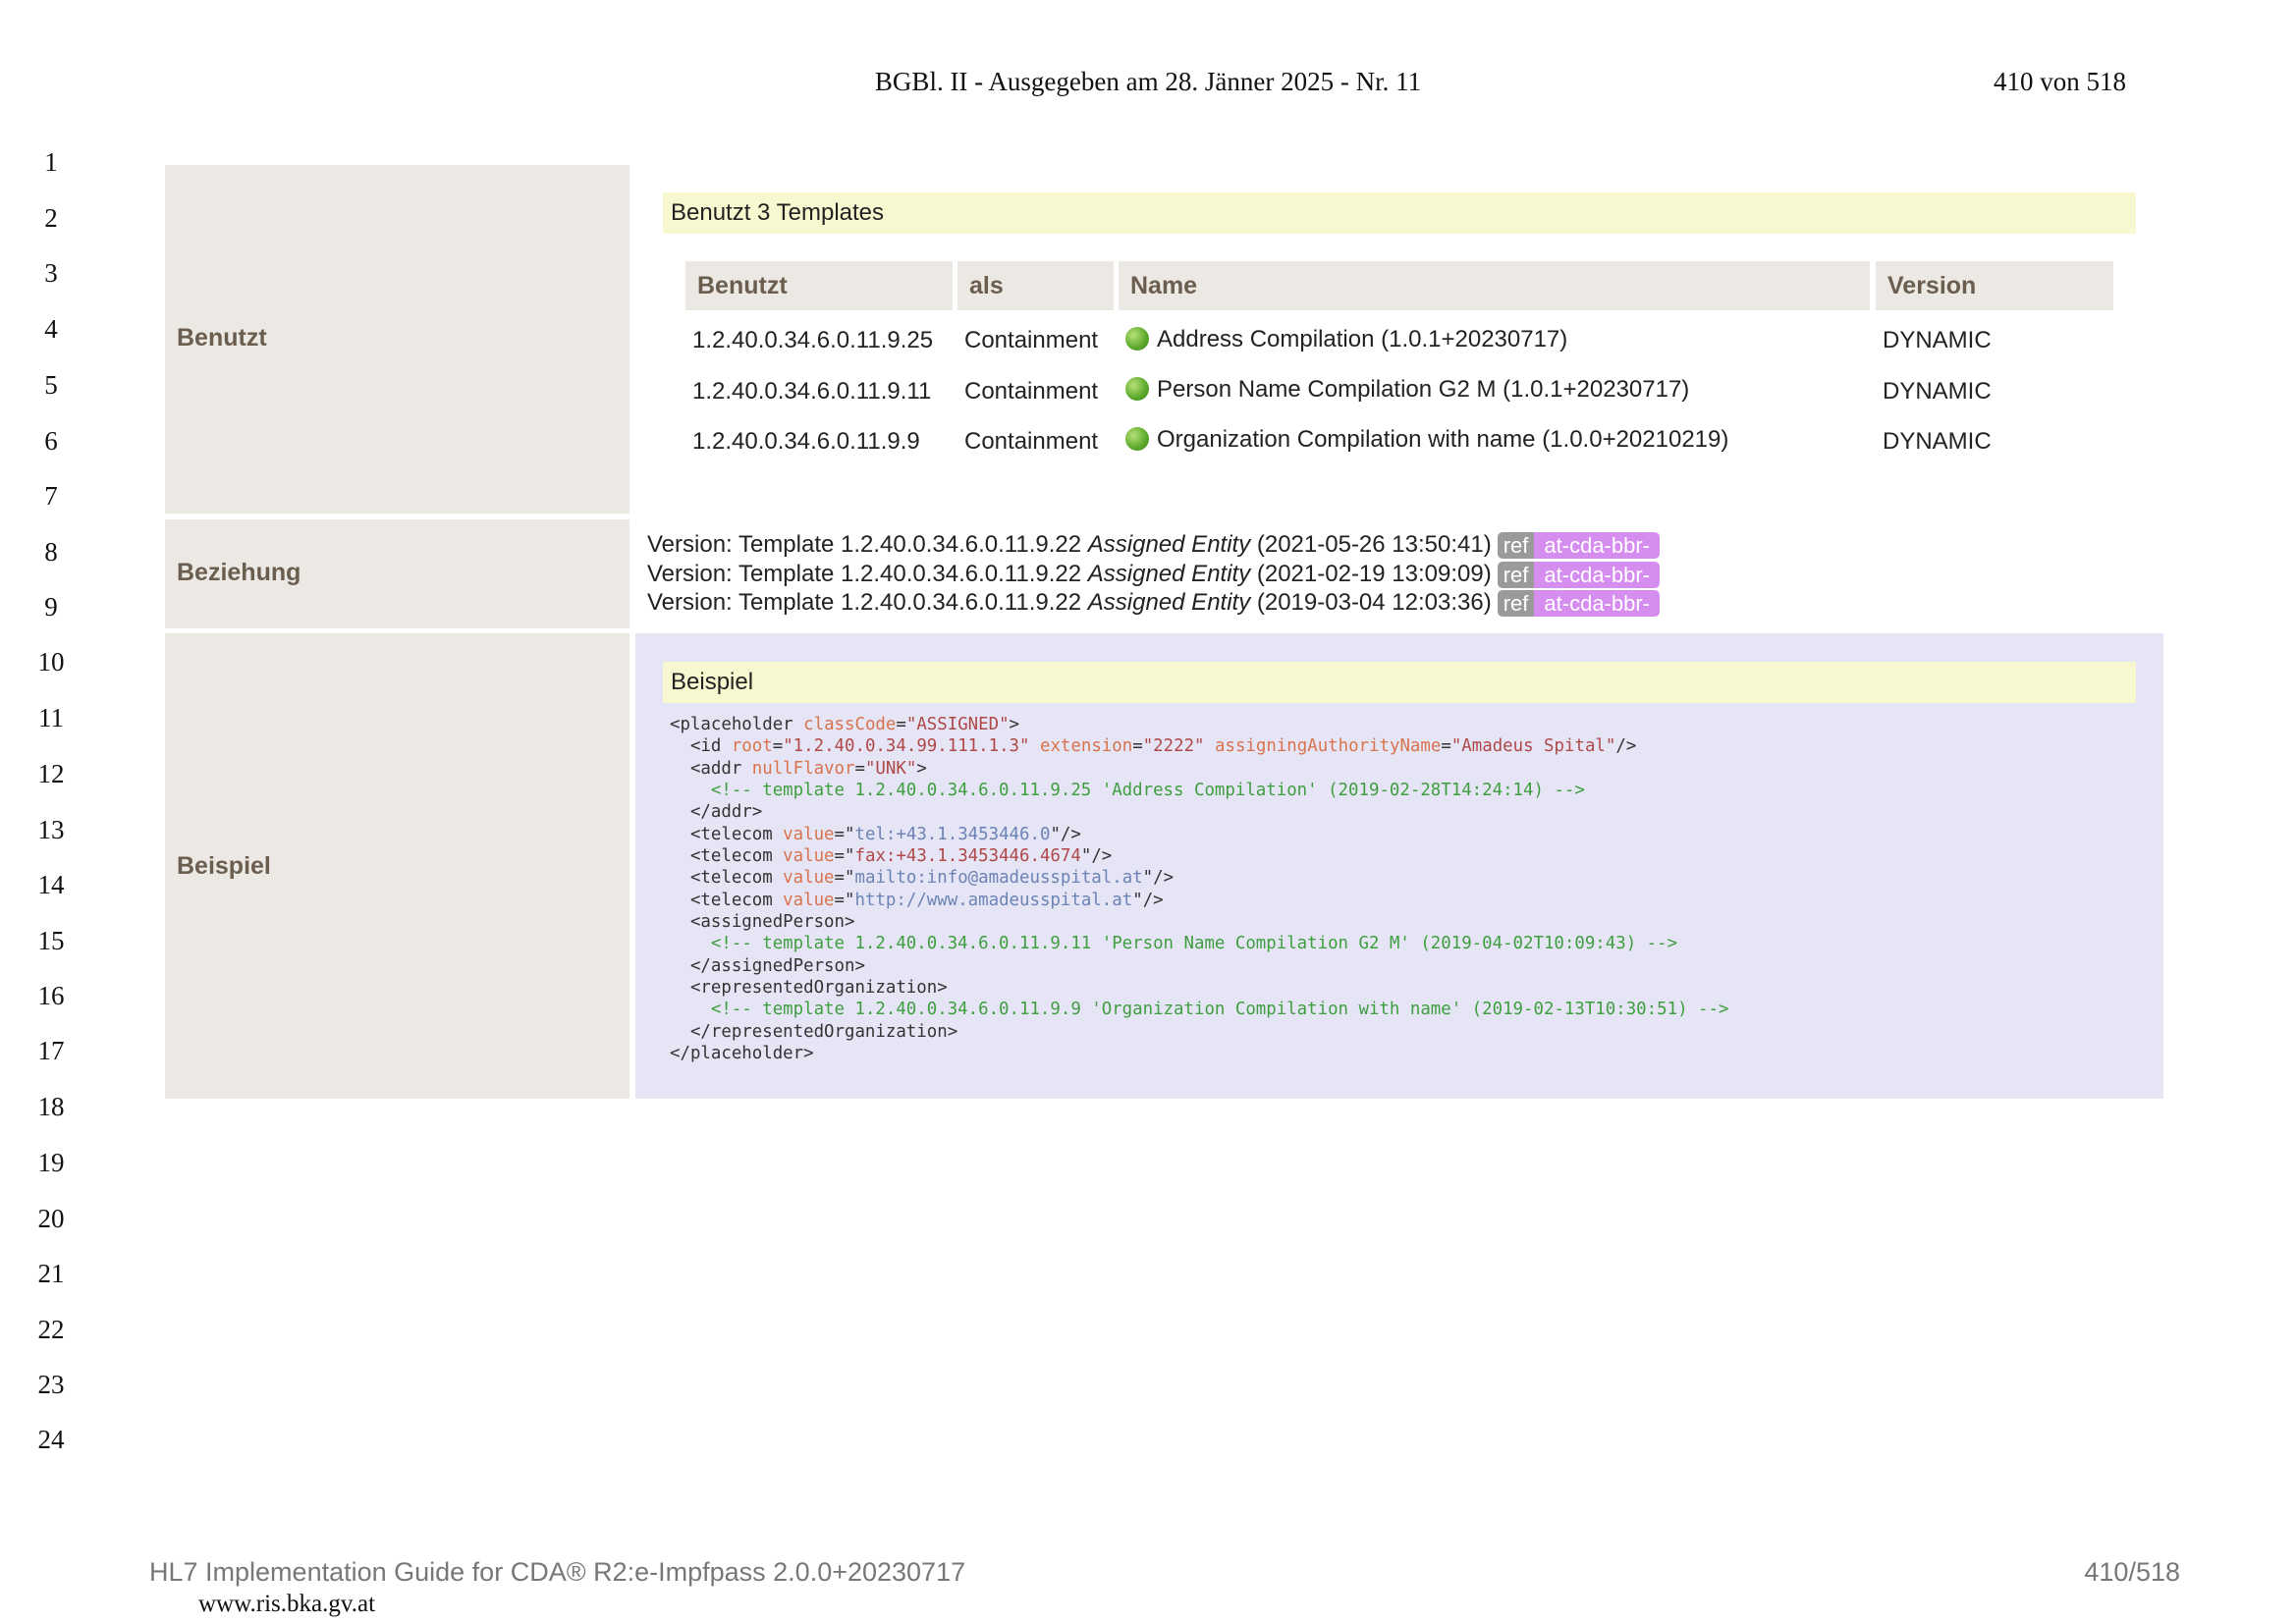 This screenshot has height=1623, width=2296. Describe the element at coordinates (51, 773) in the screenshot. I see `line-number: 12` at that location.